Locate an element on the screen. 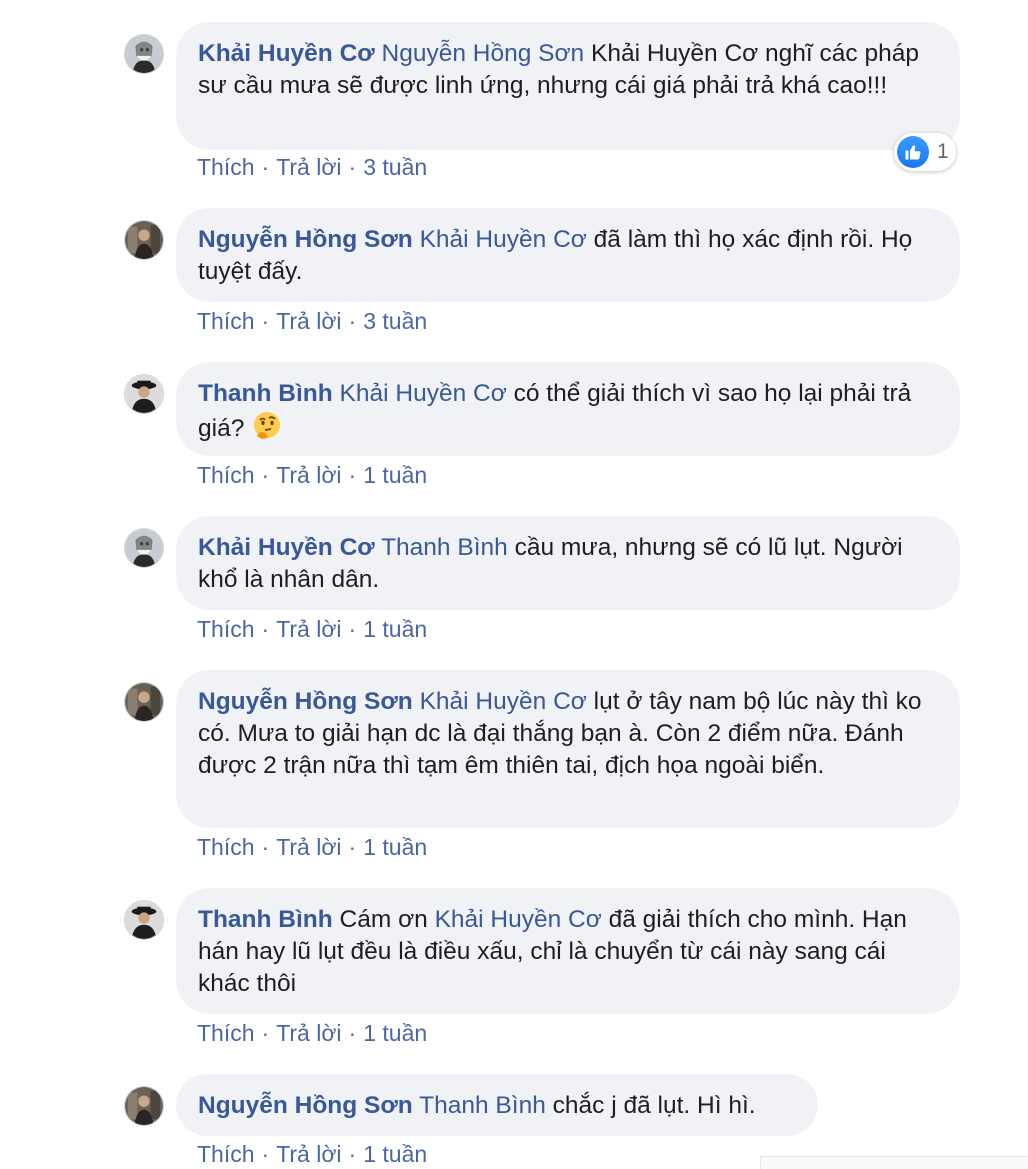 The height and width of the screenshot is (1169, 1028). reaction-count: 1 is located at coordinates (943, 151).